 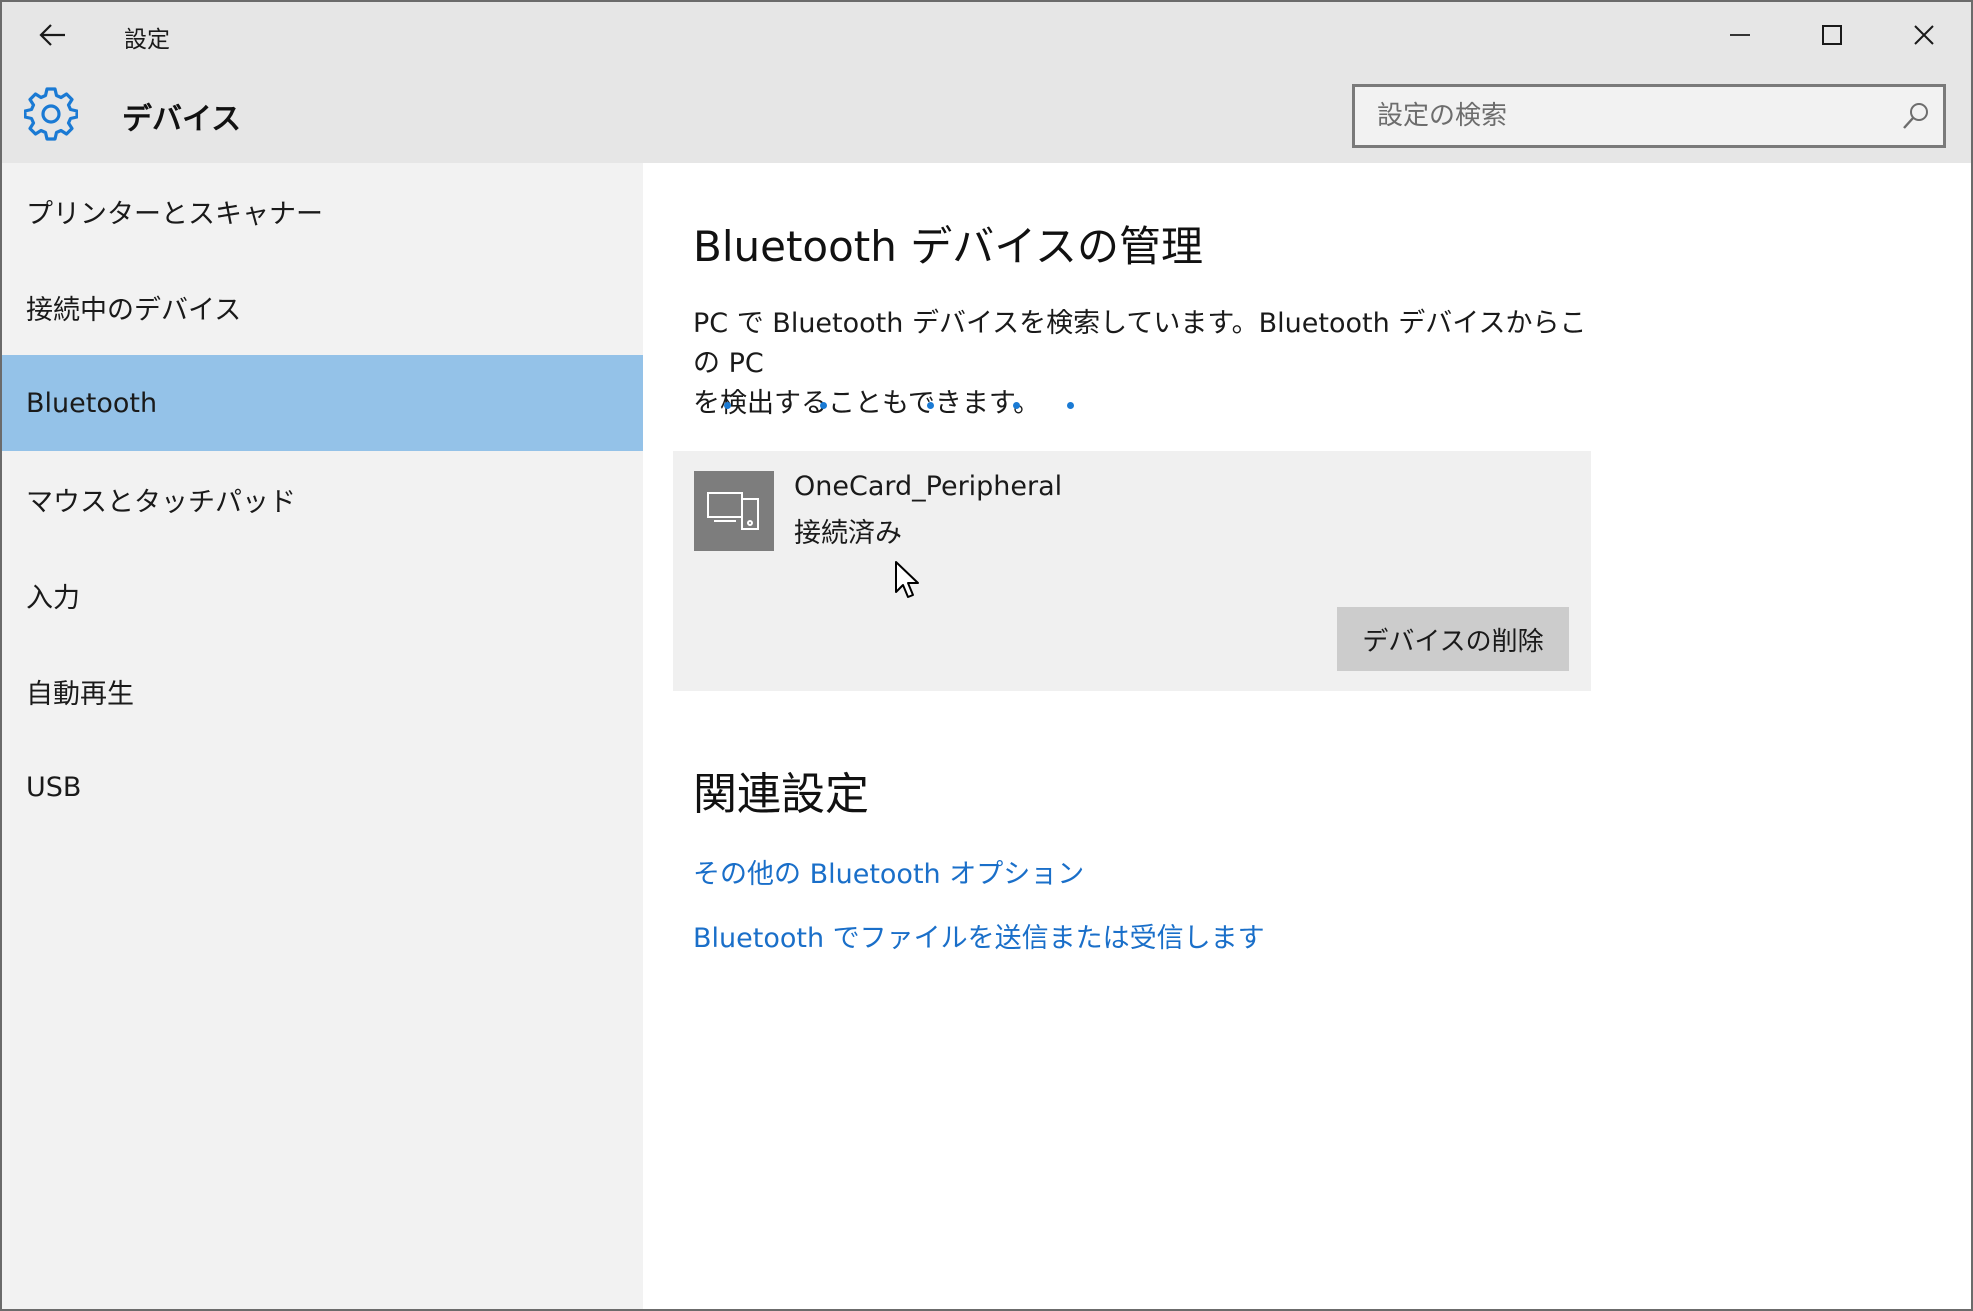 What do you see at coordinates (54, 787) in the screenshot?
I see `sidebar-item-label: USB` at bounding box center [54, 787].